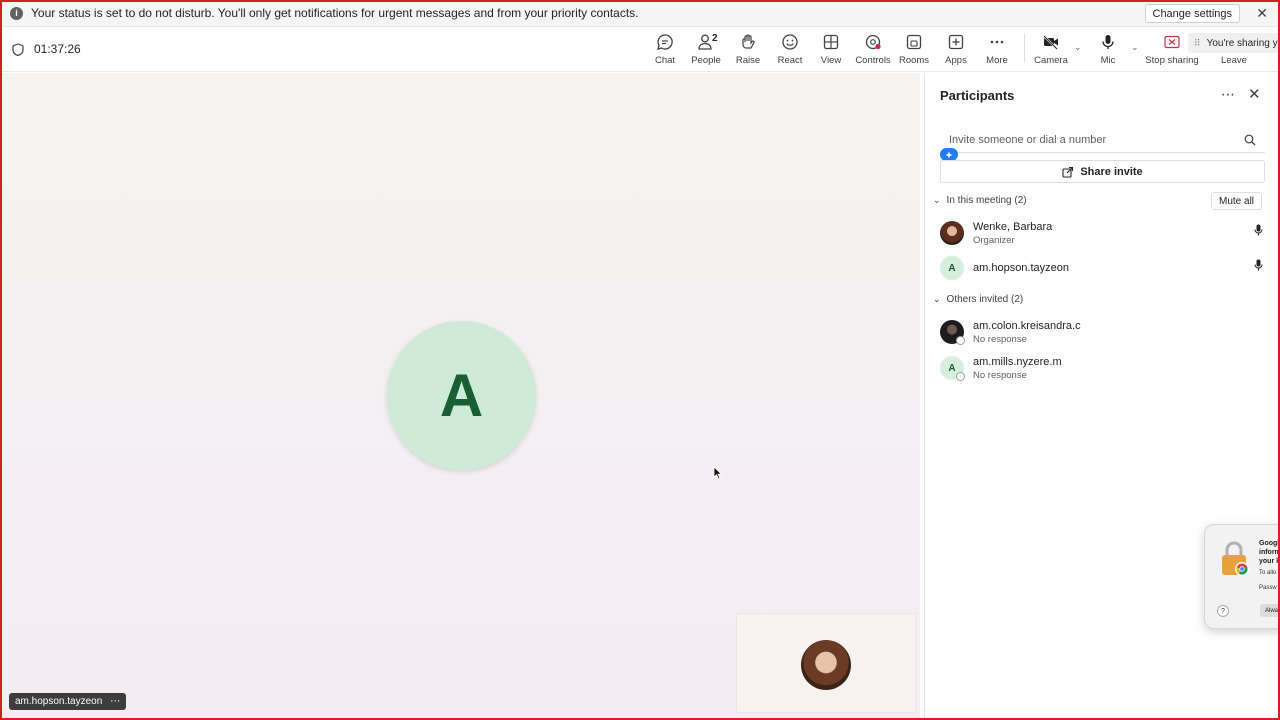  What do you see at coordinates (1021, 268) in the screenshot?
I see `participant-name: am.hopson.tayzeon` at bounding box center [1021, 268].